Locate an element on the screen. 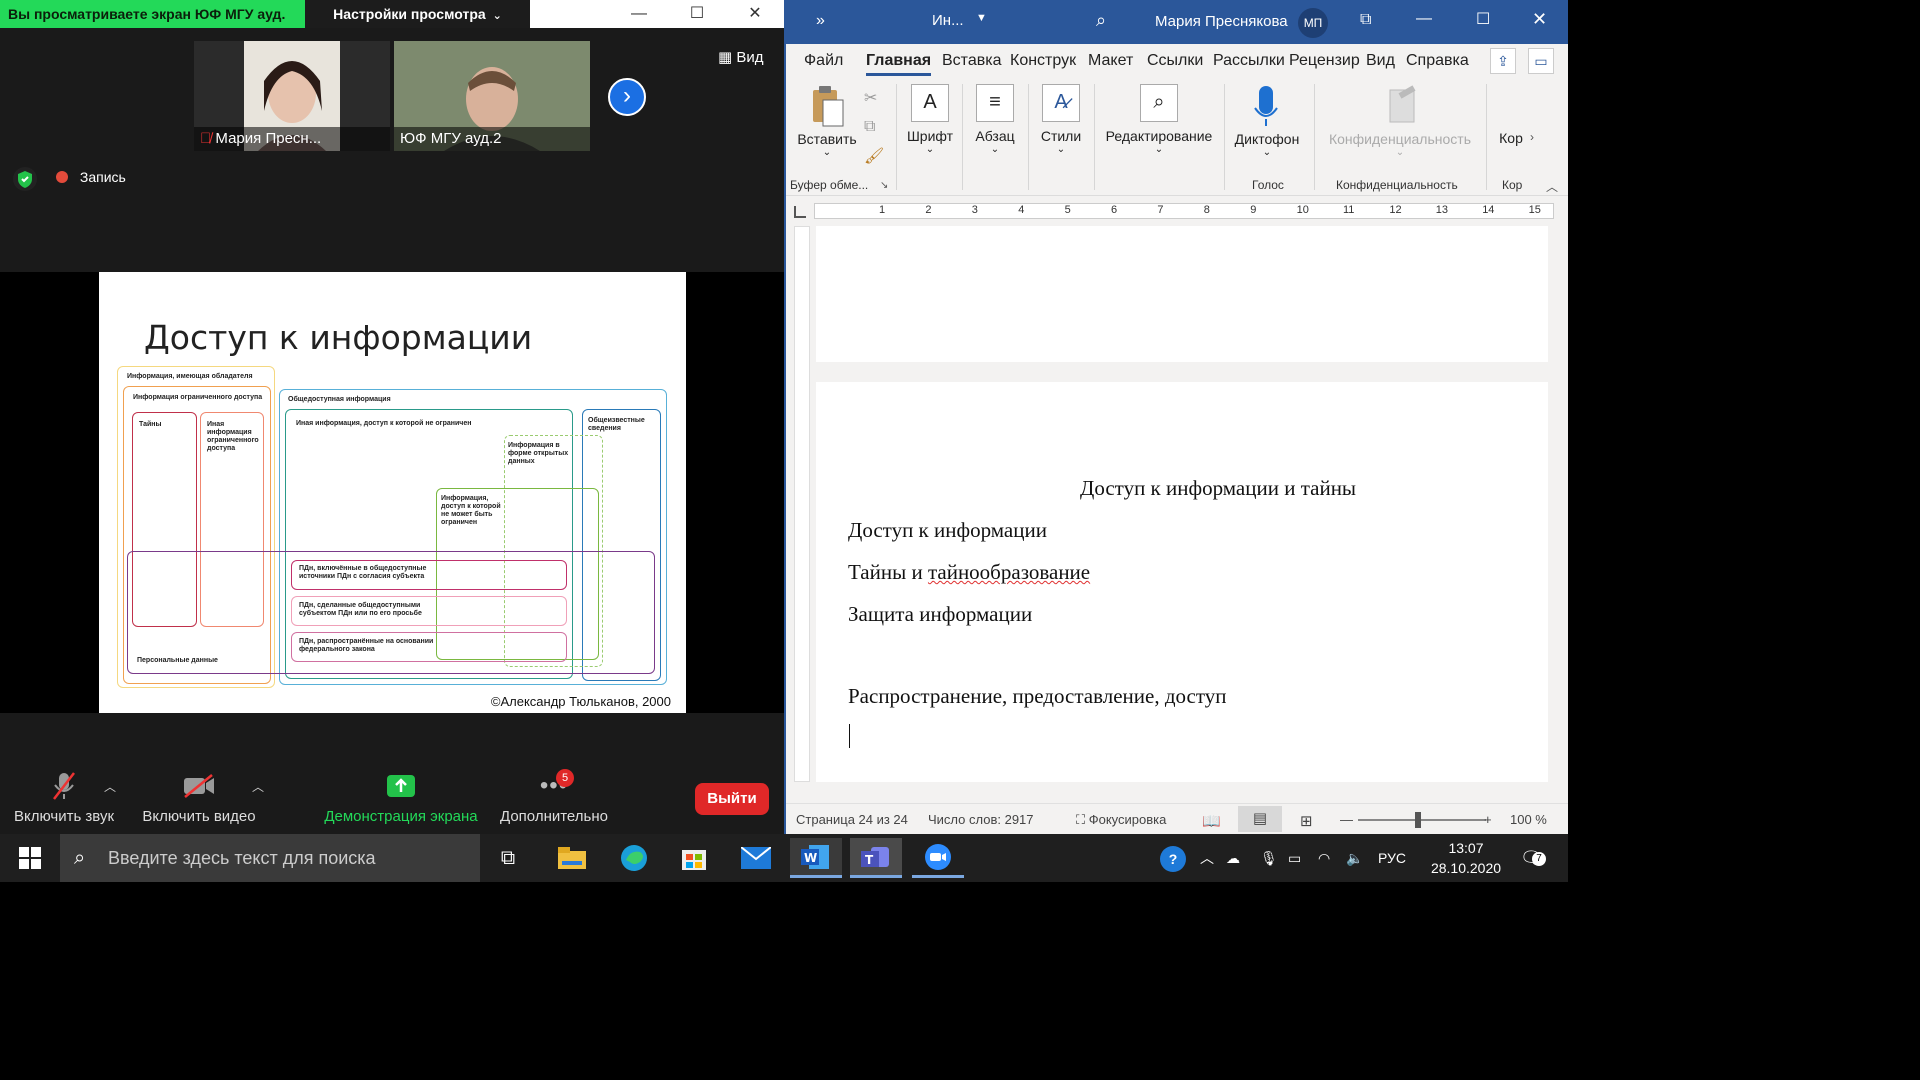 The width and height of the screenshot is (1920, 1080). paragraph-button: ≡ Абзац ⌄ is located at coordinates (995, 119).